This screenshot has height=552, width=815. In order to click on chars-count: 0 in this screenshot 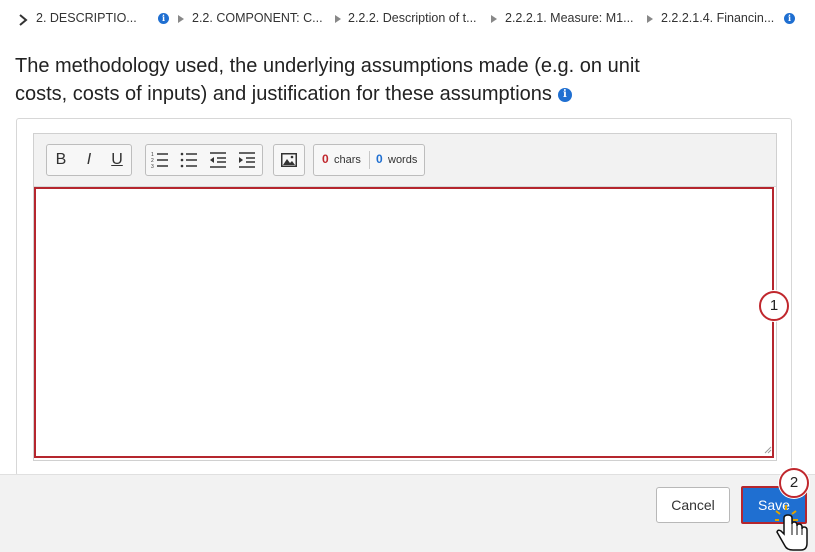, I will do `click(325, 159)`.